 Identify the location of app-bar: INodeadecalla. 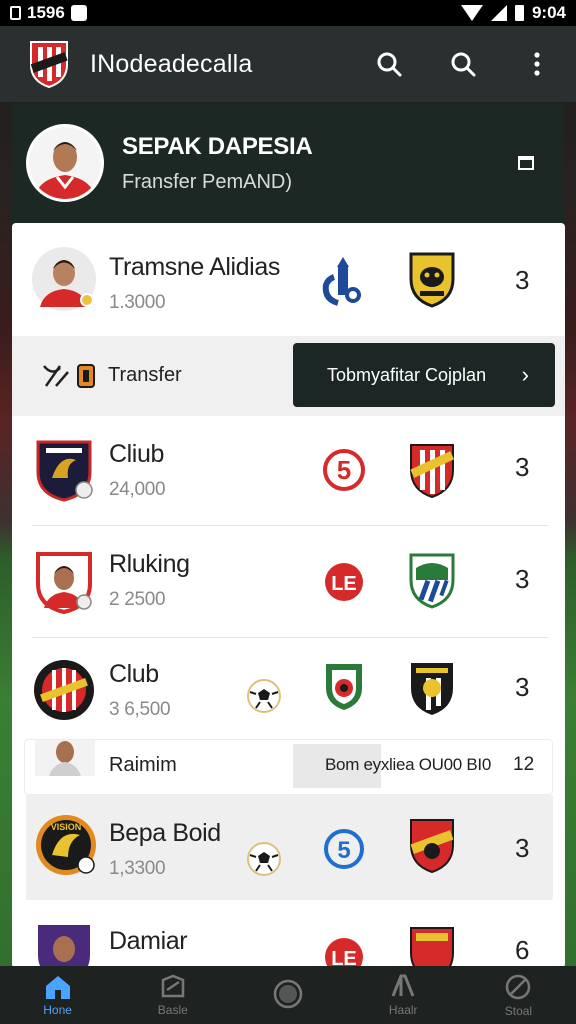
(288, 64).